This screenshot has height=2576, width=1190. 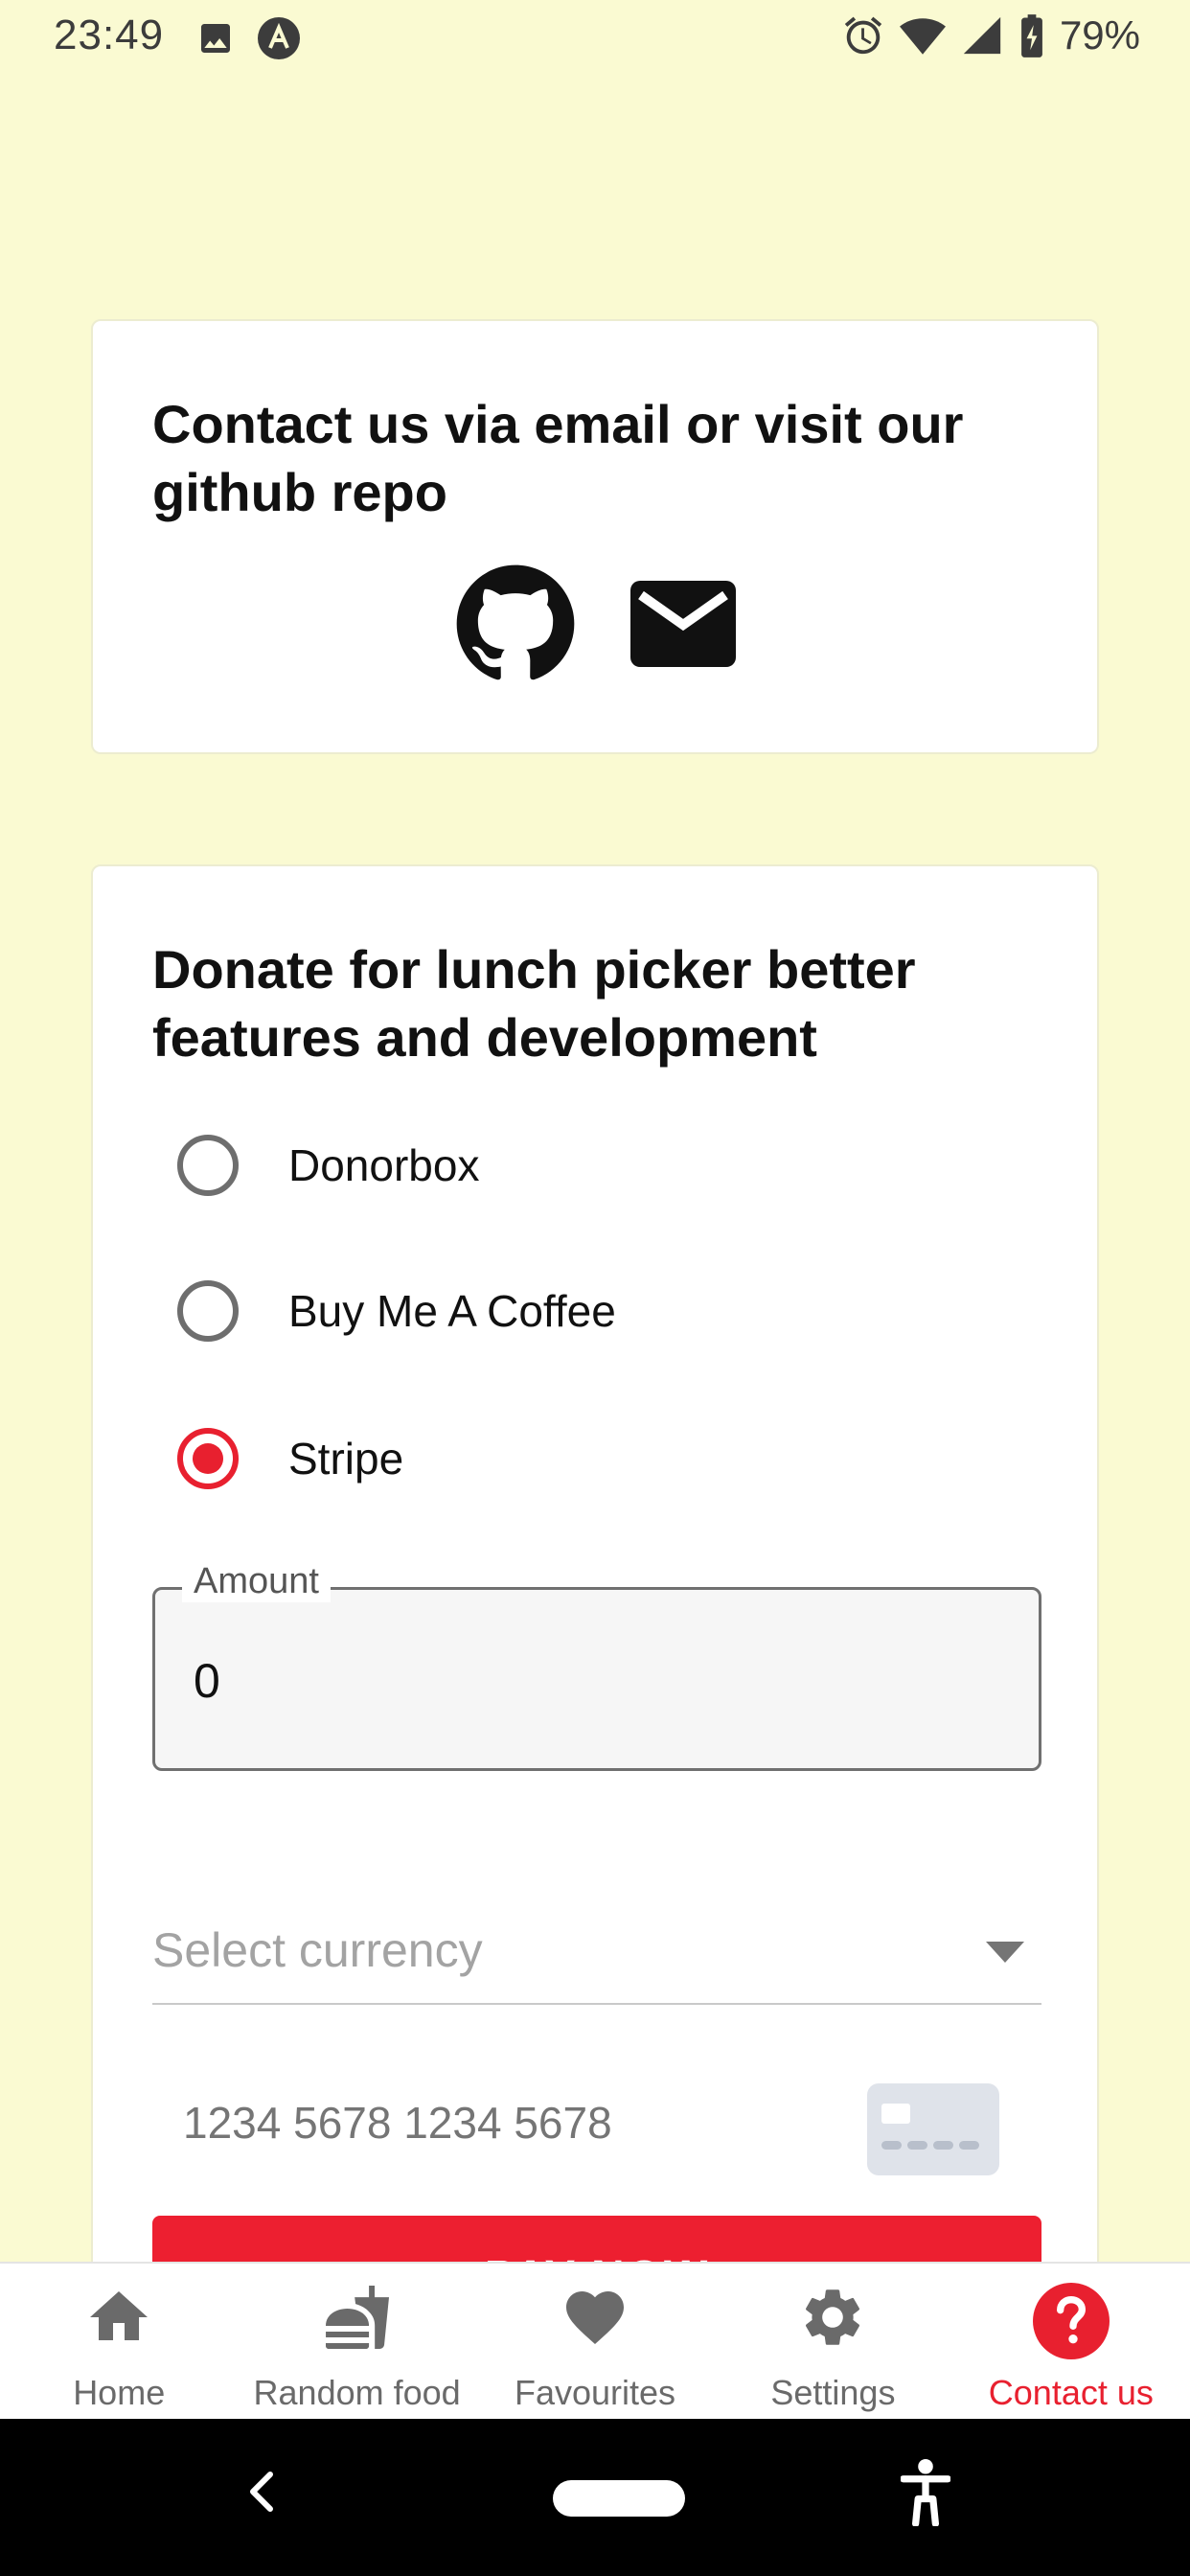 What do you see at coordinates (120, 2392) in the screenshot?
I see `nav-label: Home` at bounding box center [120, 2392].